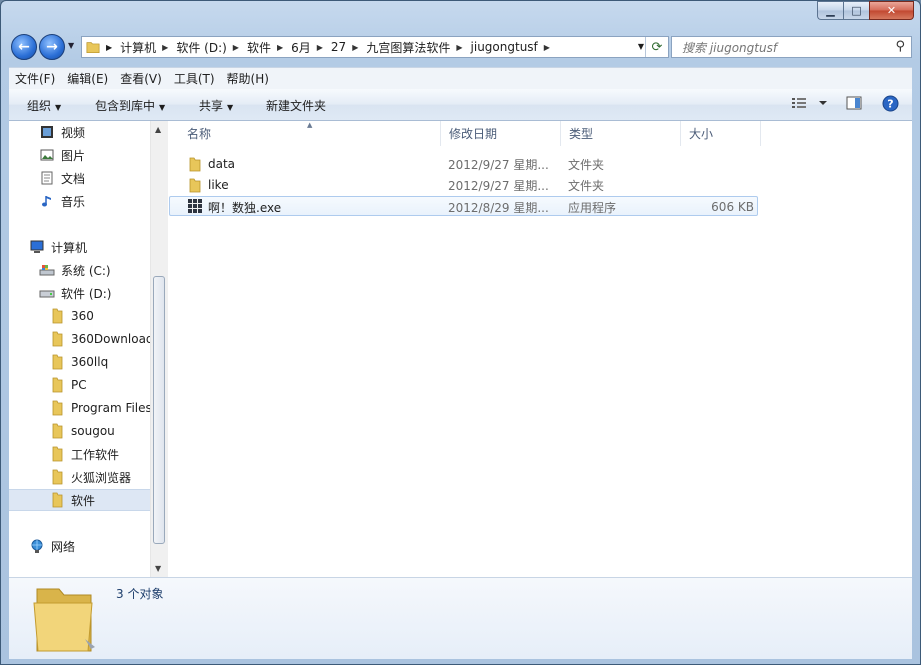 The height and width of the screenshot is (665, 921). I want to click on breadcrumb-drive-d: 软件 (D:) ▶, so click(211, 47).